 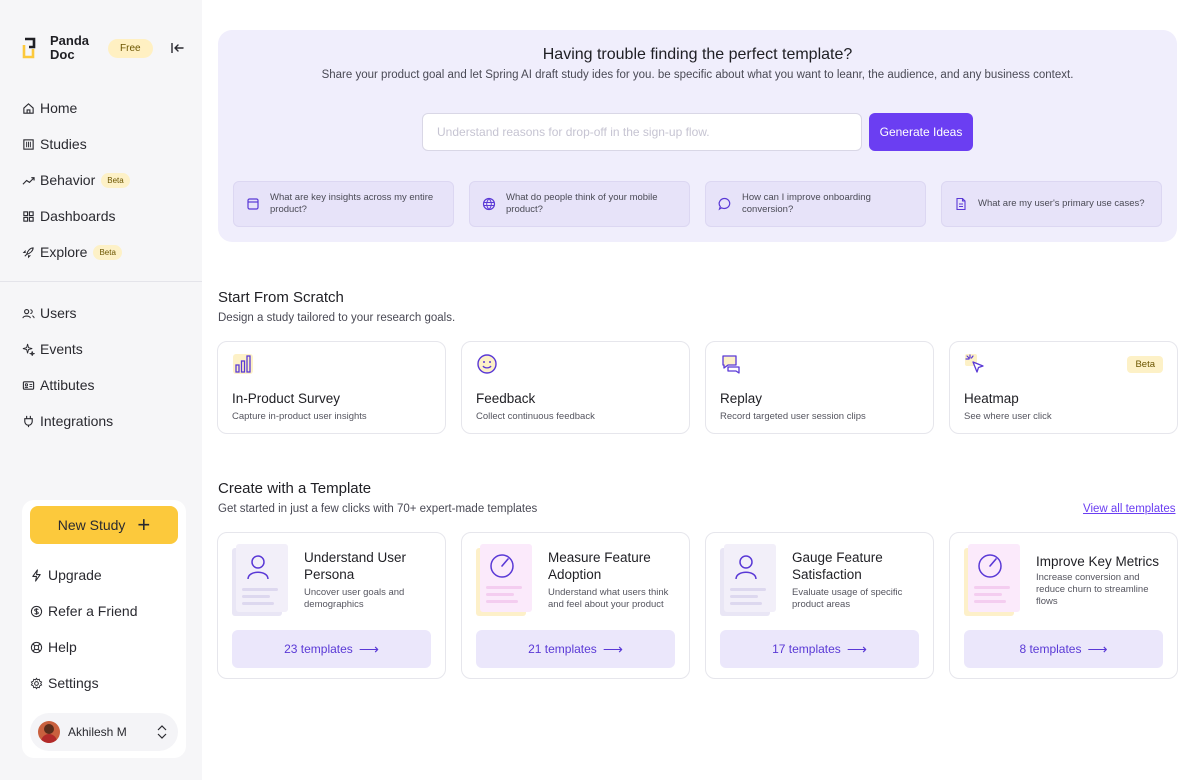 I want to click on nav-item-upgrade: Upgrade, so click(x=83, y=575).